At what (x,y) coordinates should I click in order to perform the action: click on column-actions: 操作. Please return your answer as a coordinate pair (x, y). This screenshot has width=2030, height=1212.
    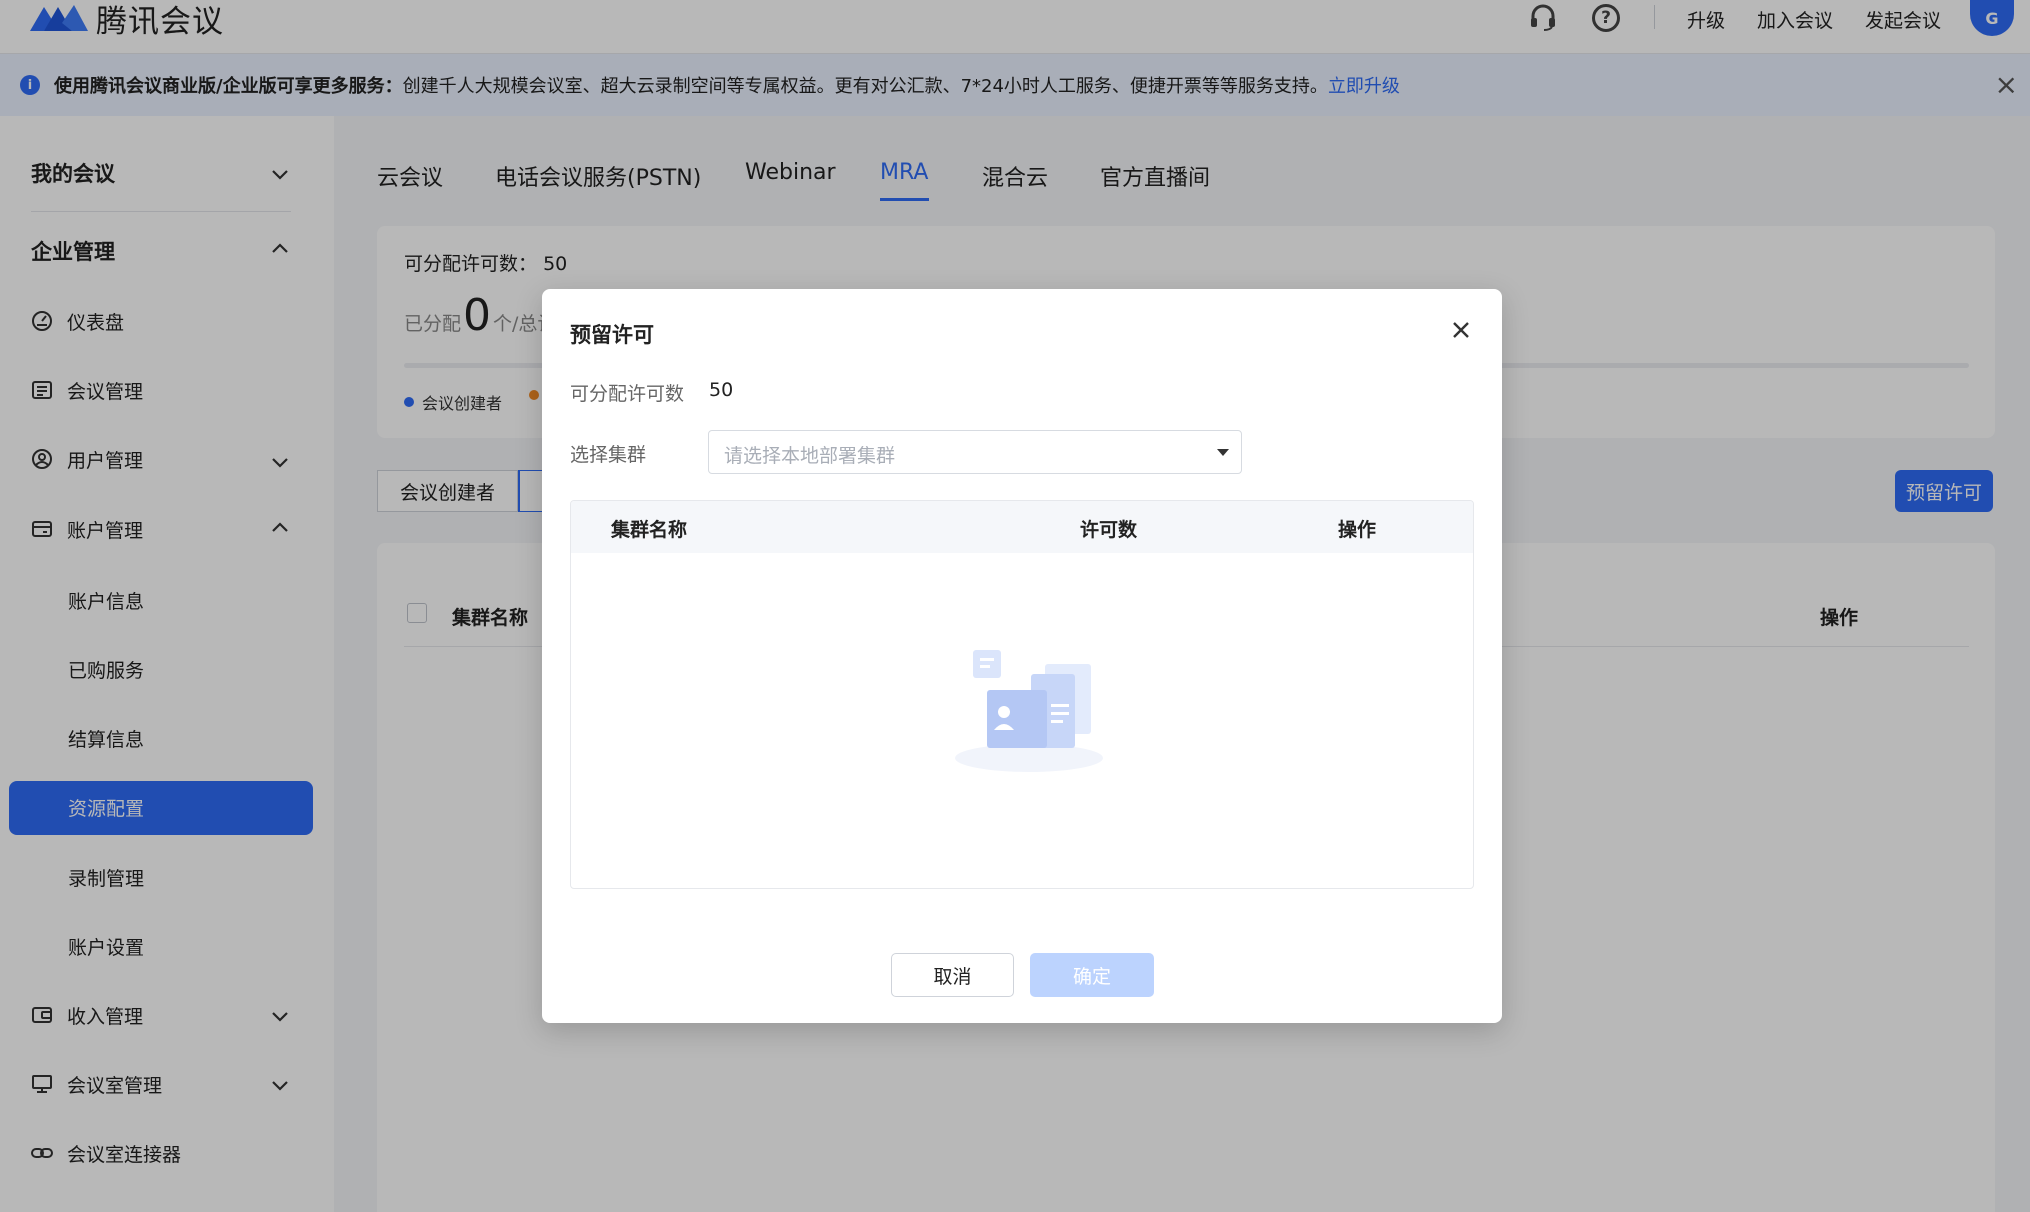
    Looking at the image, I should click on (1357, 530).